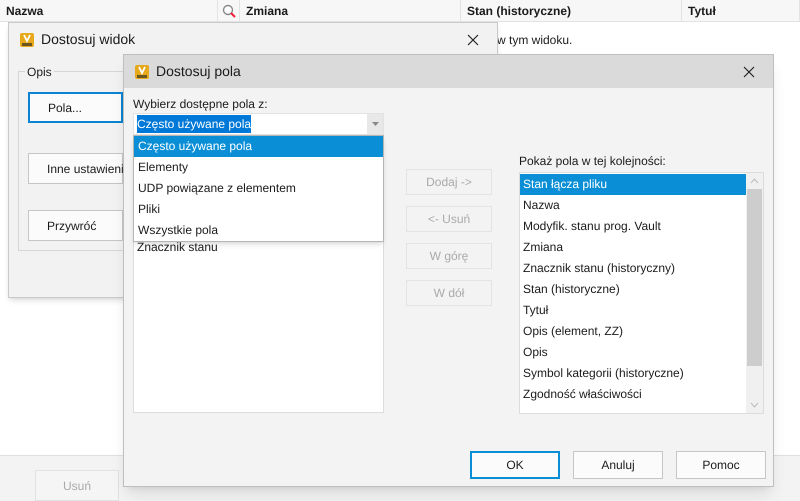 This screenshot has width=800, height=501. What do you see at coordinates (229, 11) in the screenshot?
I see `magnifier-icon` at bounding box center [229, 11].